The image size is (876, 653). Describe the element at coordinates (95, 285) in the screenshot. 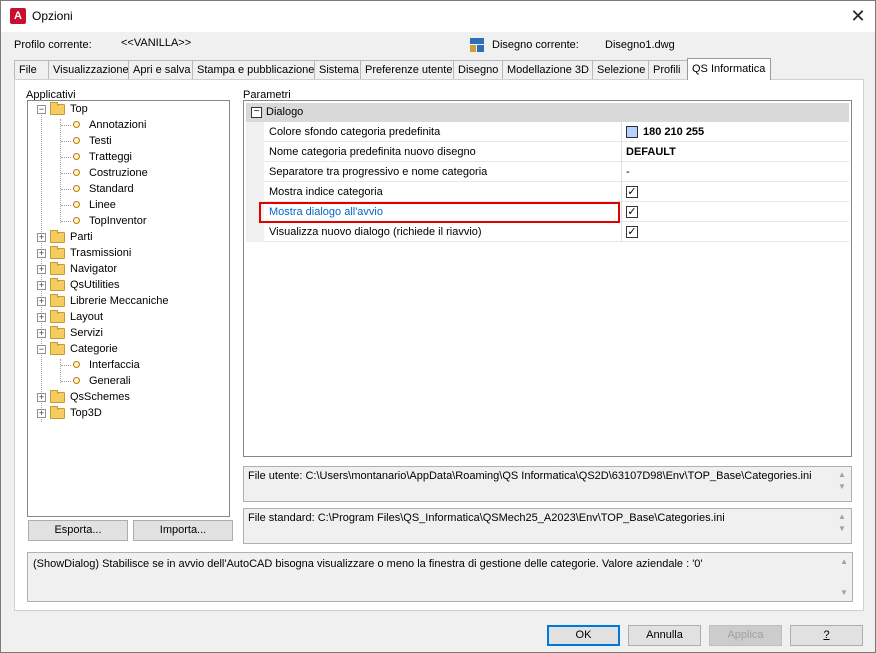

I see `tree-item-label: QsUtilities` at that location.